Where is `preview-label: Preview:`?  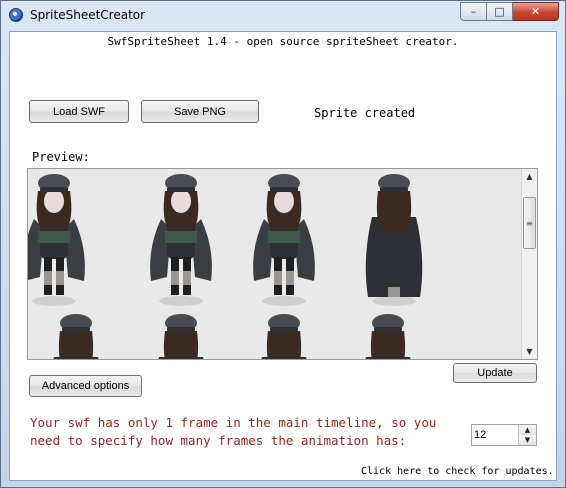
preview-label: Preview: is located at coordinates (61, 157).